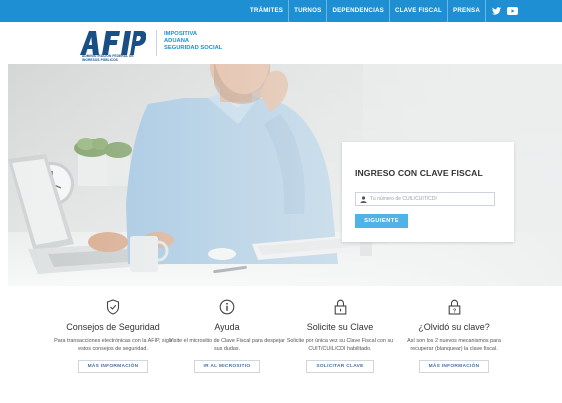 This screenshot has width=562, height=403. Describe the element at coordinates (418, 11) in the screenshot. I see `nav-item-clave-fiscal: CLAVE FISCAL` at that location.